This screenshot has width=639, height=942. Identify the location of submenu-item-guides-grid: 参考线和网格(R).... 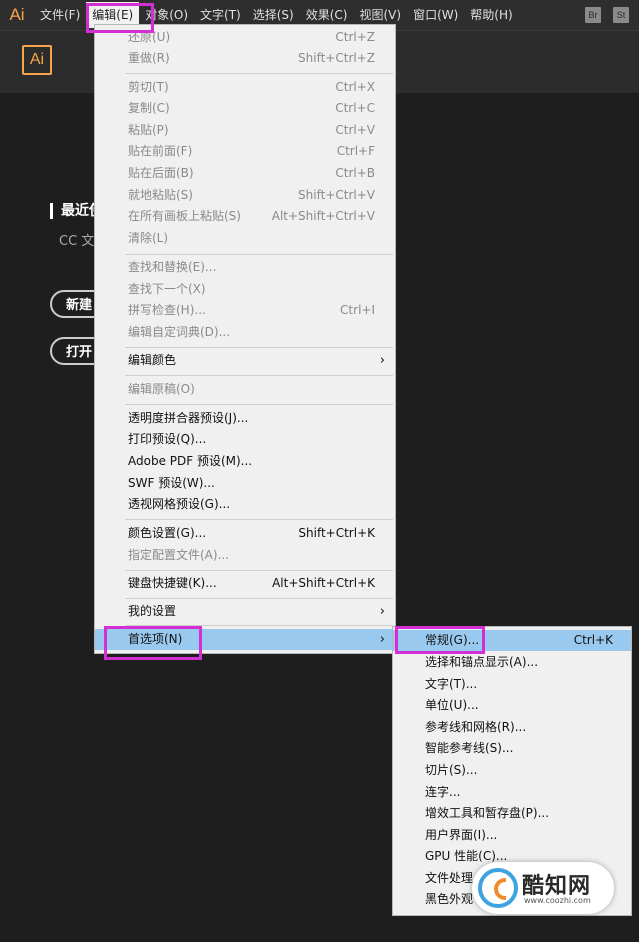
(512, 727).